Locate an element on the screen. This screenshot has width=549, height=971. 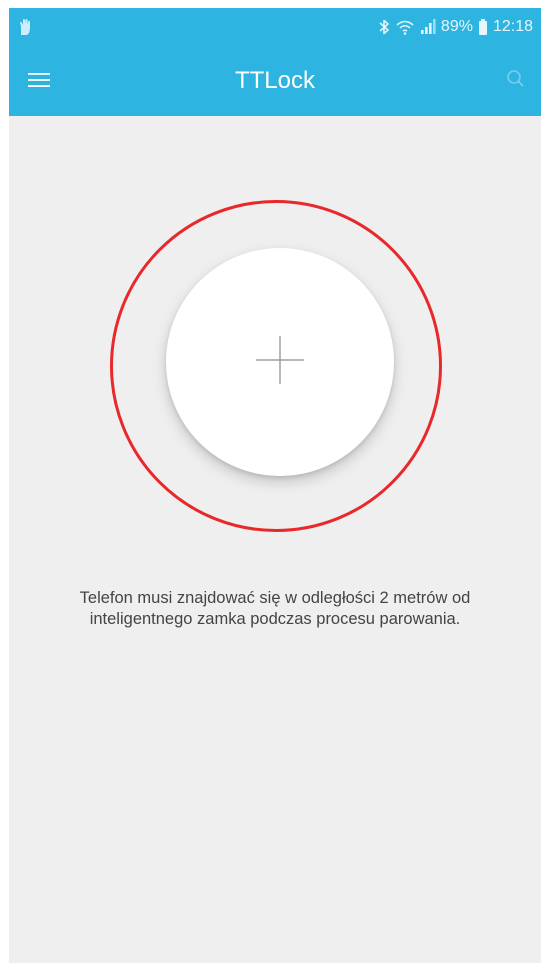
hamburger-menu-icon is located at coordinates (39, 82).